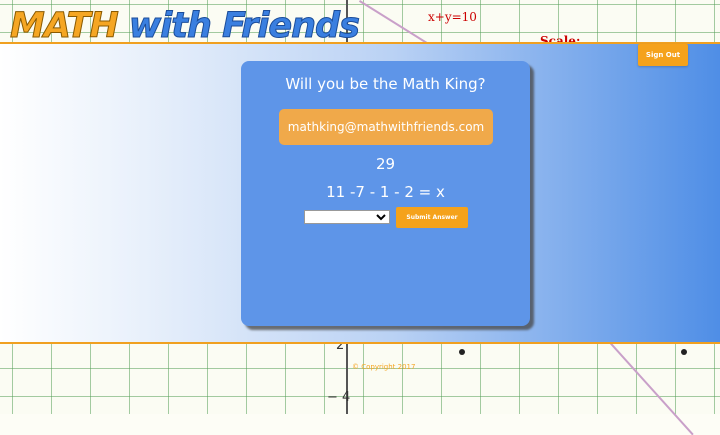  Describe the element at coordinates (385, 164) in the screenshot. I see `score-number: 29` at that location.